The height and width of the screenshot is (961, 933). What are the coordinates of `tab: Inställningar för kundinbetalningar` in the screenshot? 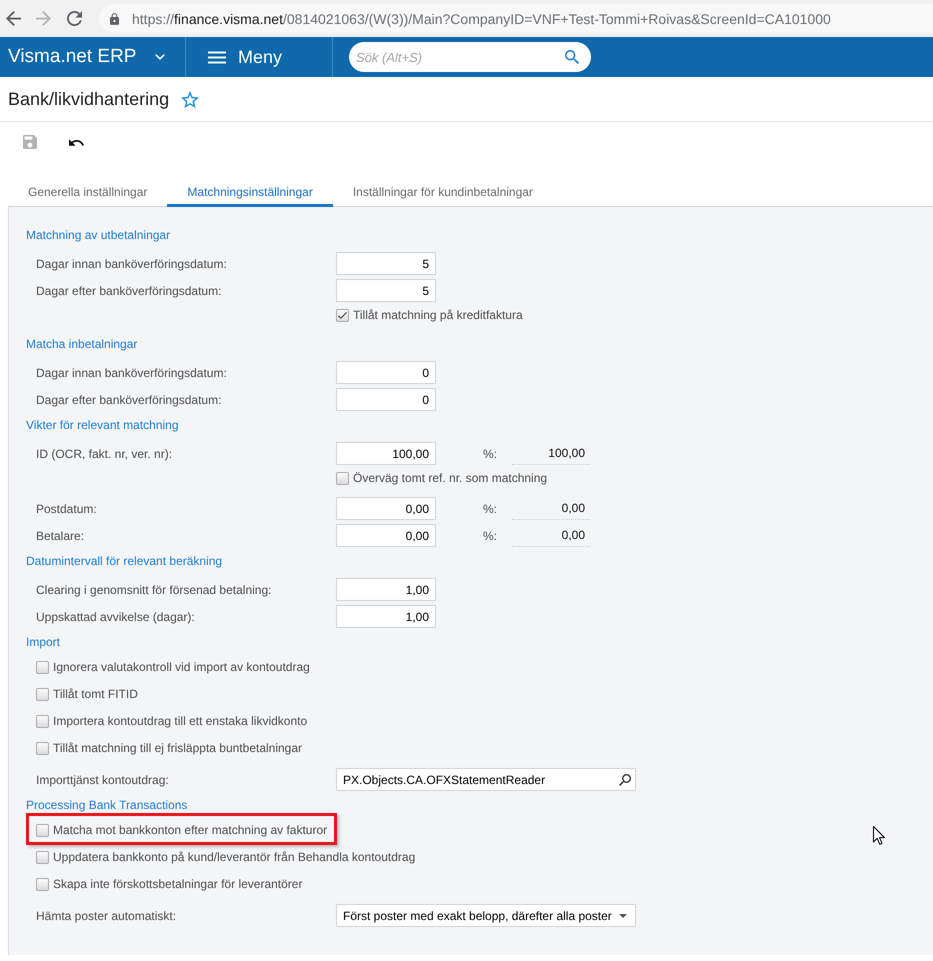 It's located at (442, 192).